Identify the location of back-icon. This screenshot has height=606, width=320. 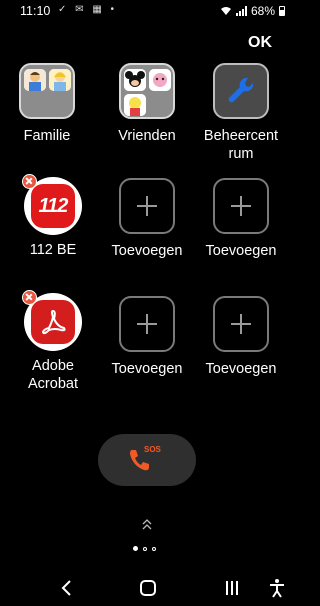
(67, 588).